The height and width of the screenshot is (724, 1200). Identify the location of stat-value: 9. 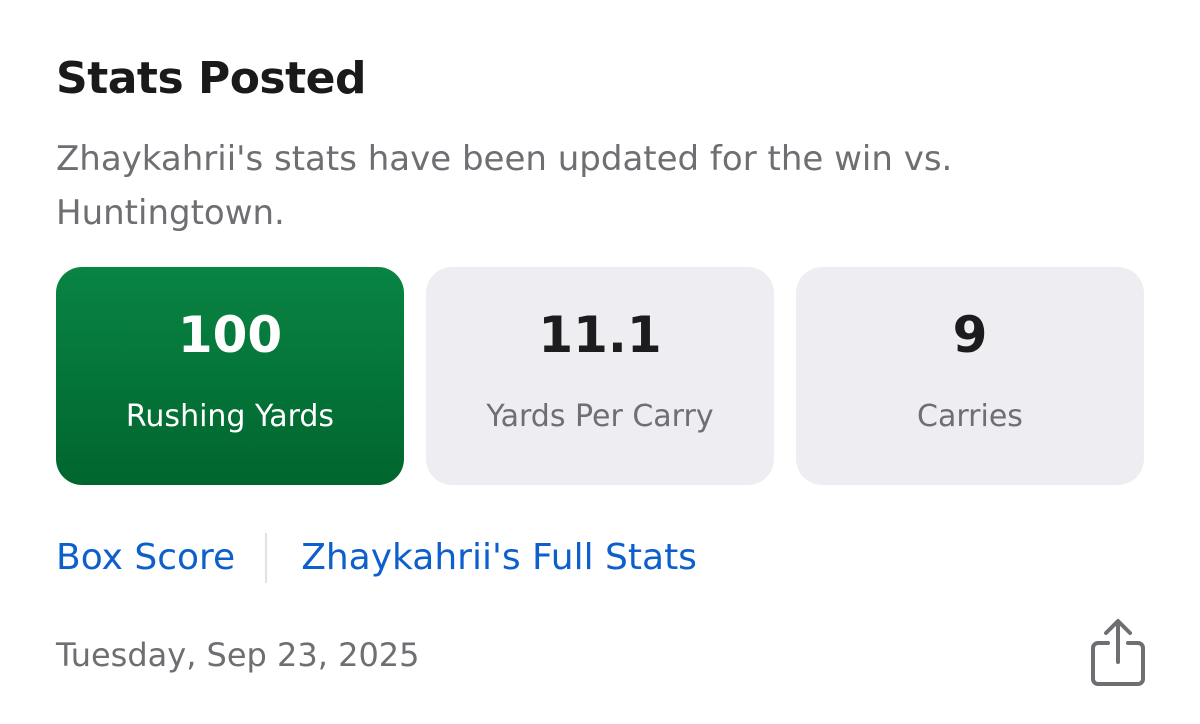
(970, 335).